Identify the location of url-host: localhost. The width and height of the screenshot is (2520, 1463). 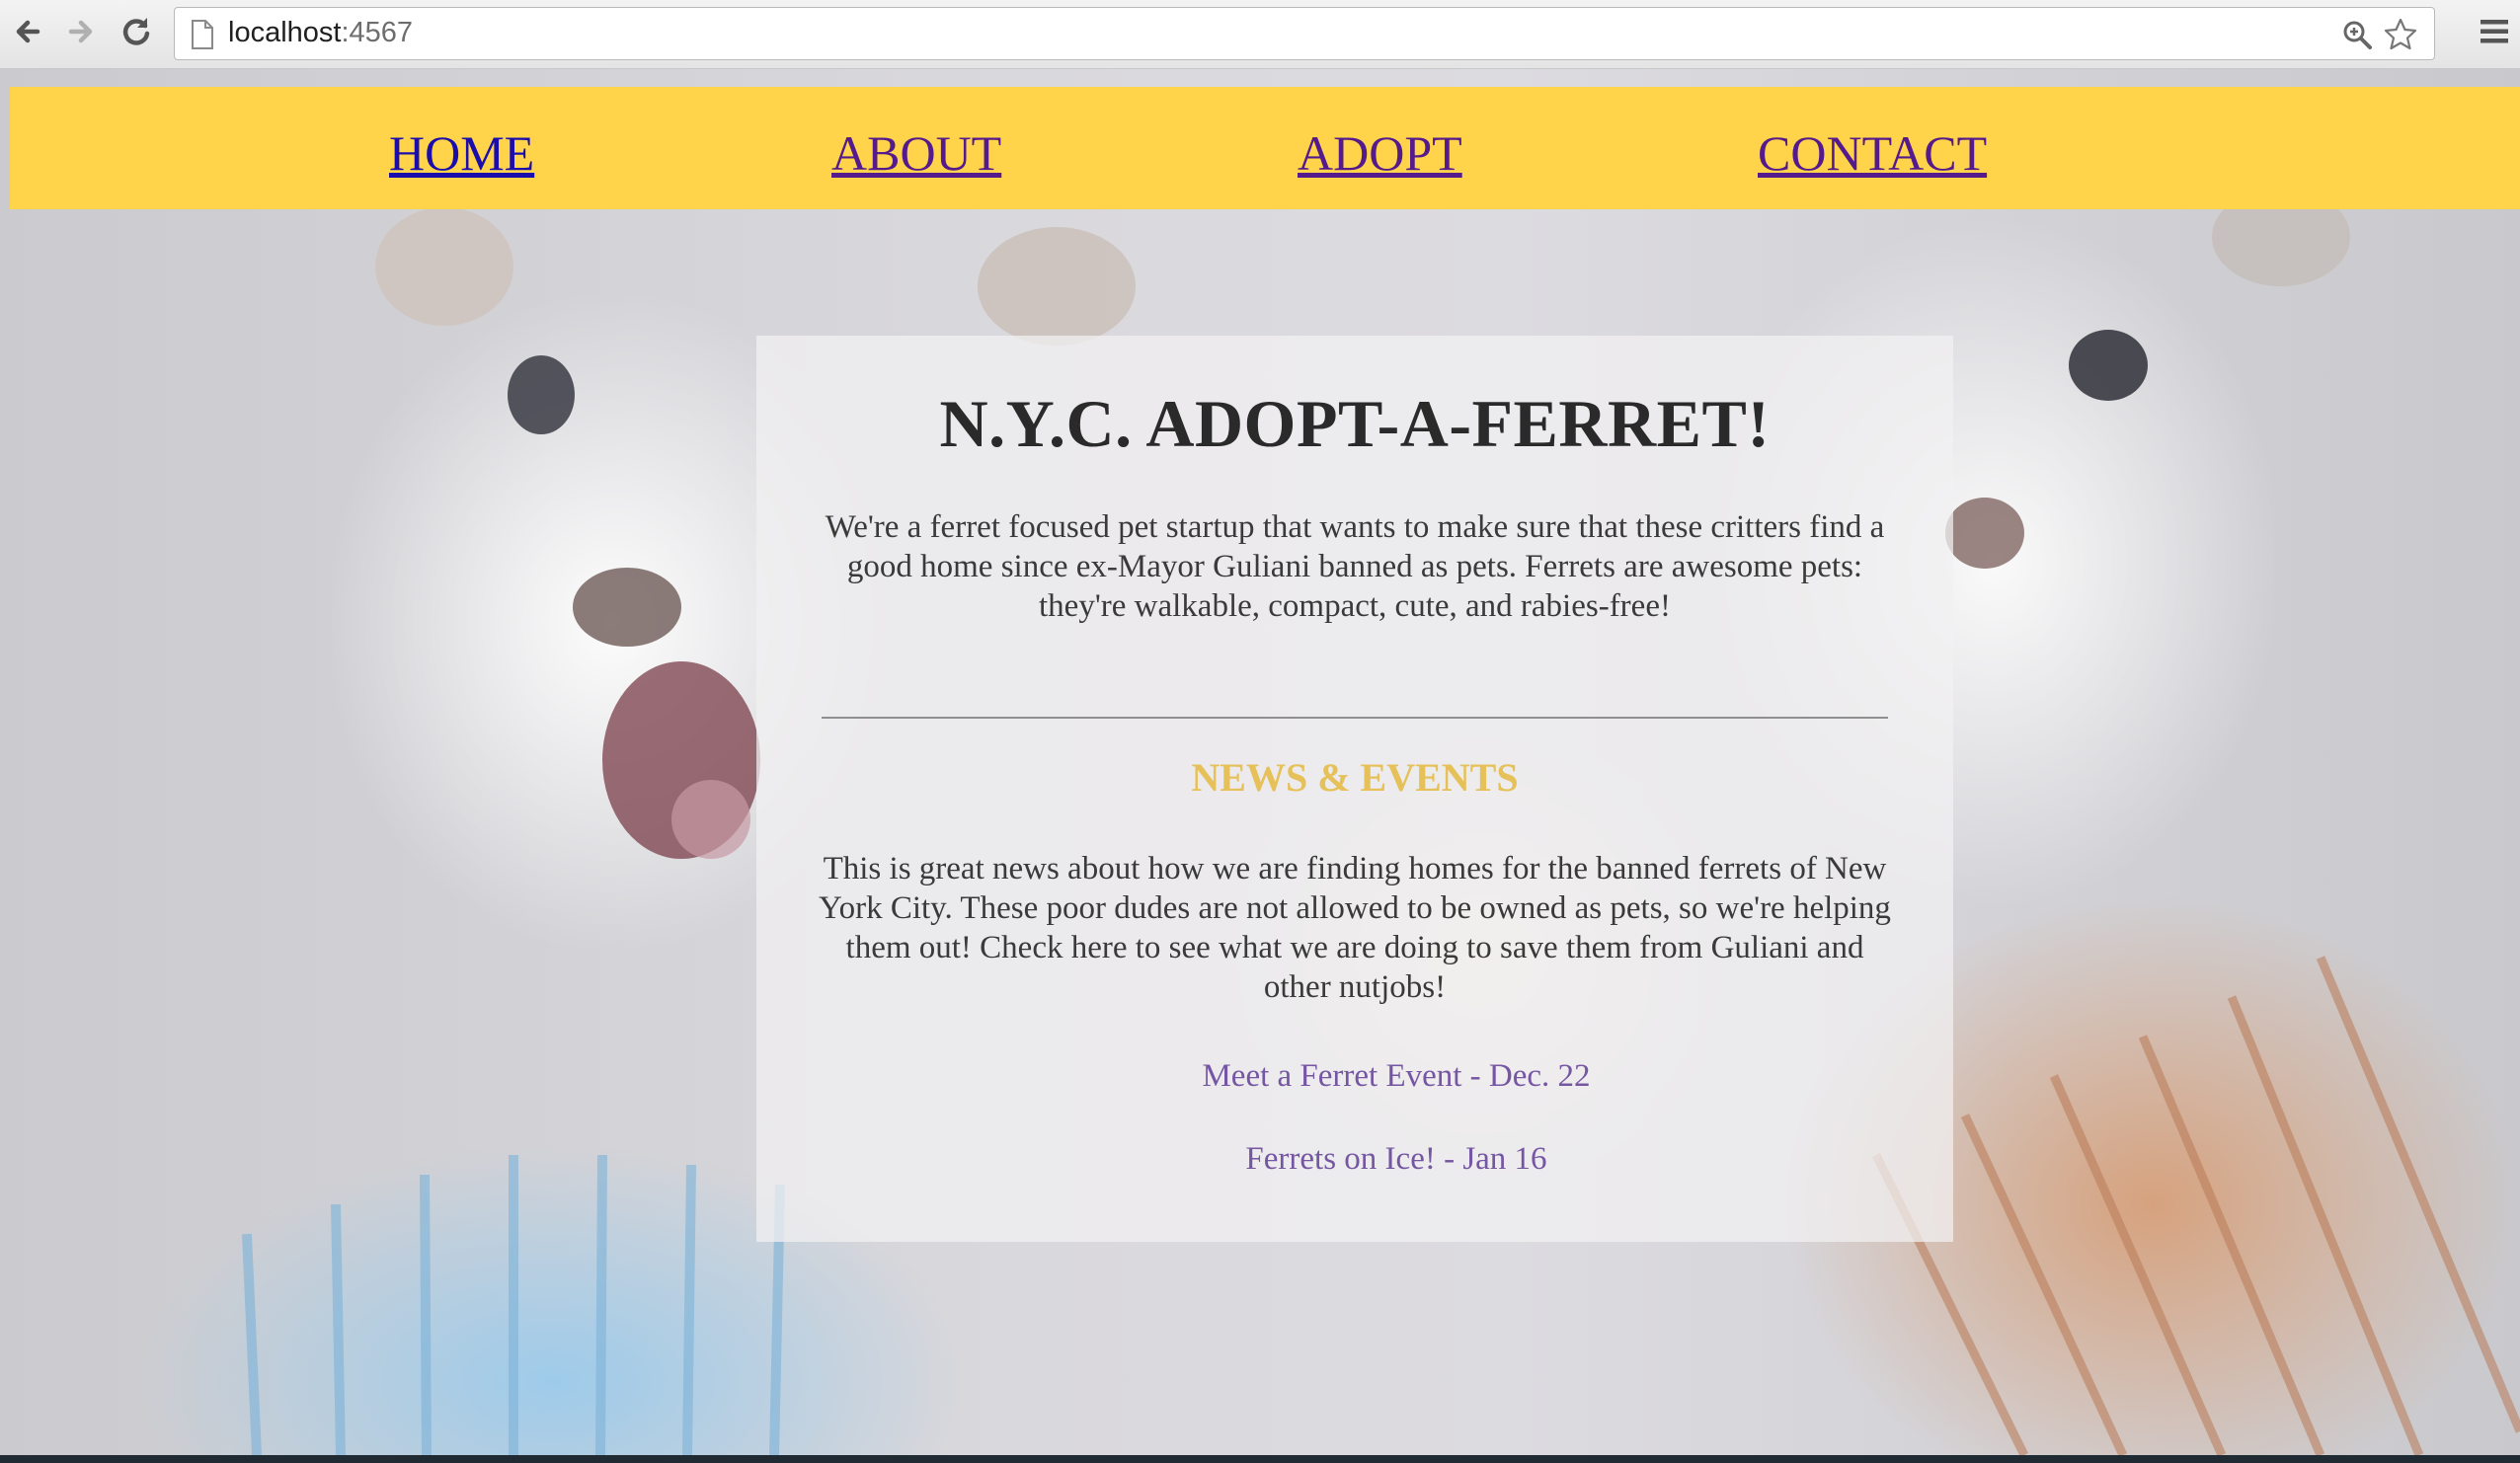
(285, 32).